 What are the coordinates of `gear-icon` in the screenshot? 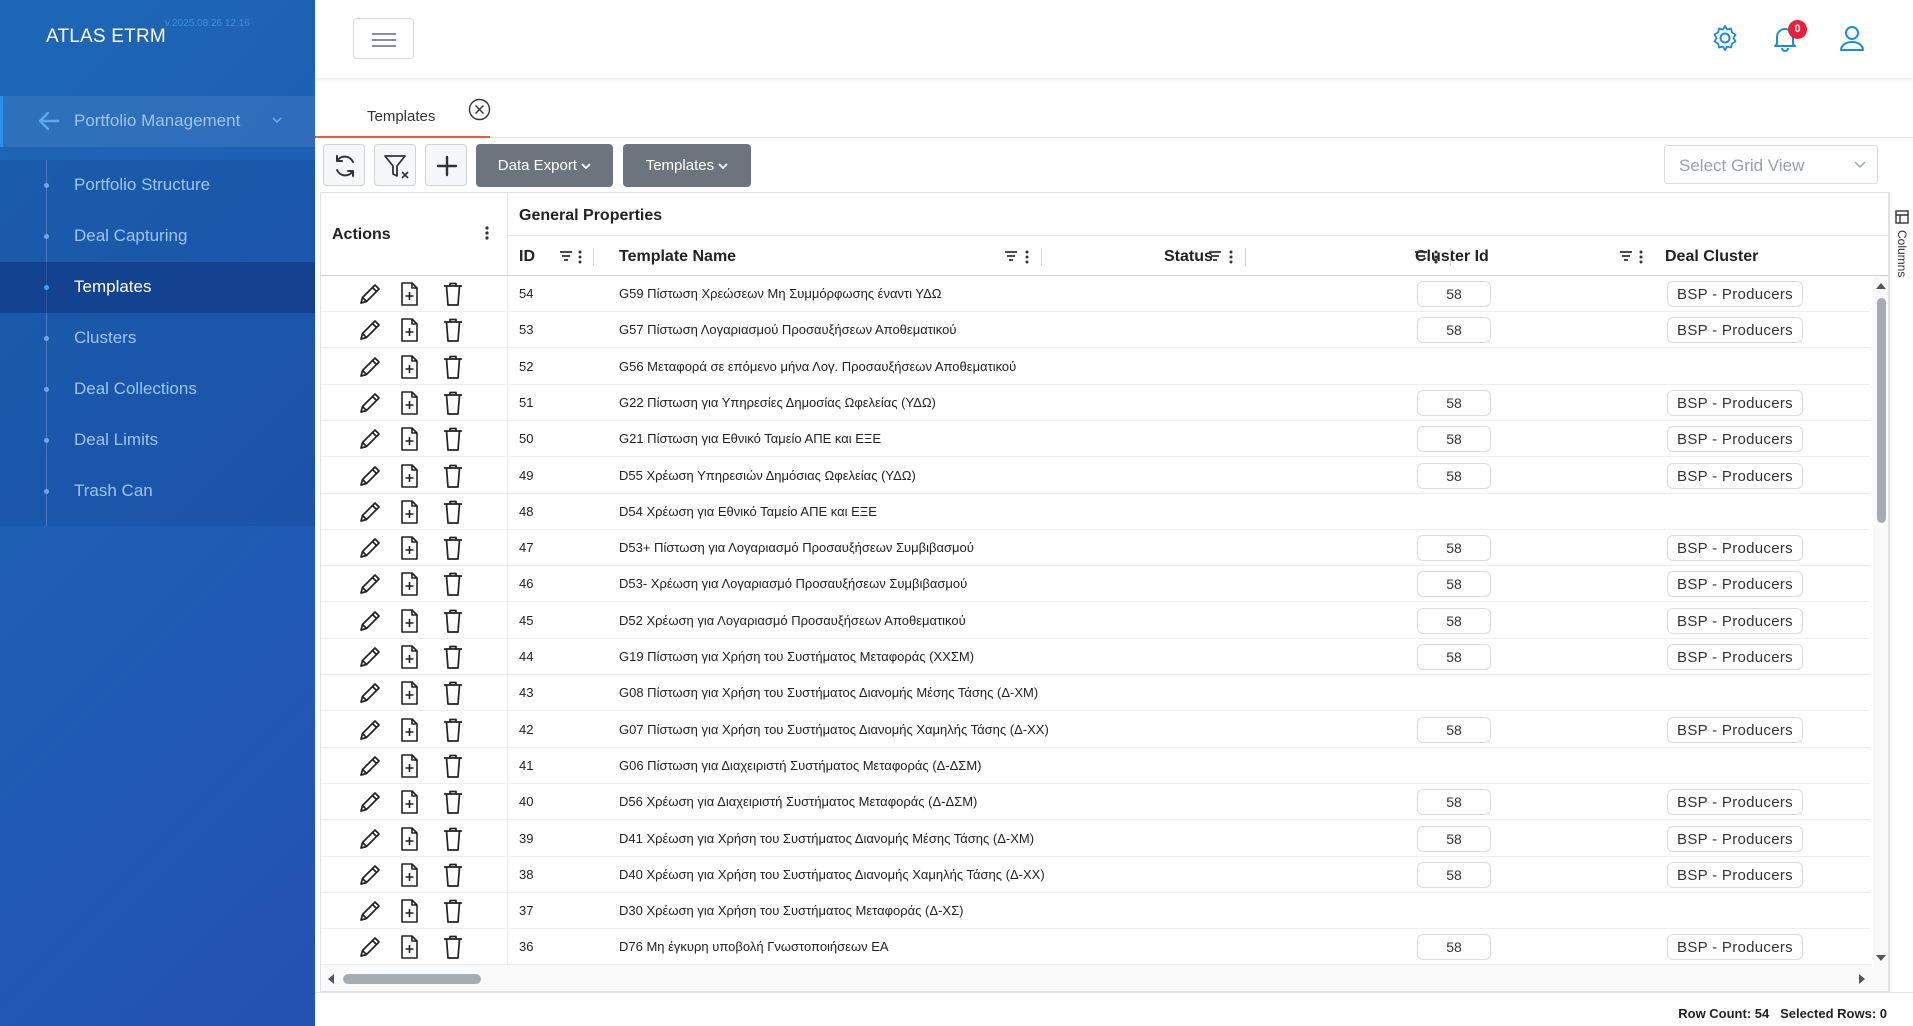 It's located at (1725, 38).